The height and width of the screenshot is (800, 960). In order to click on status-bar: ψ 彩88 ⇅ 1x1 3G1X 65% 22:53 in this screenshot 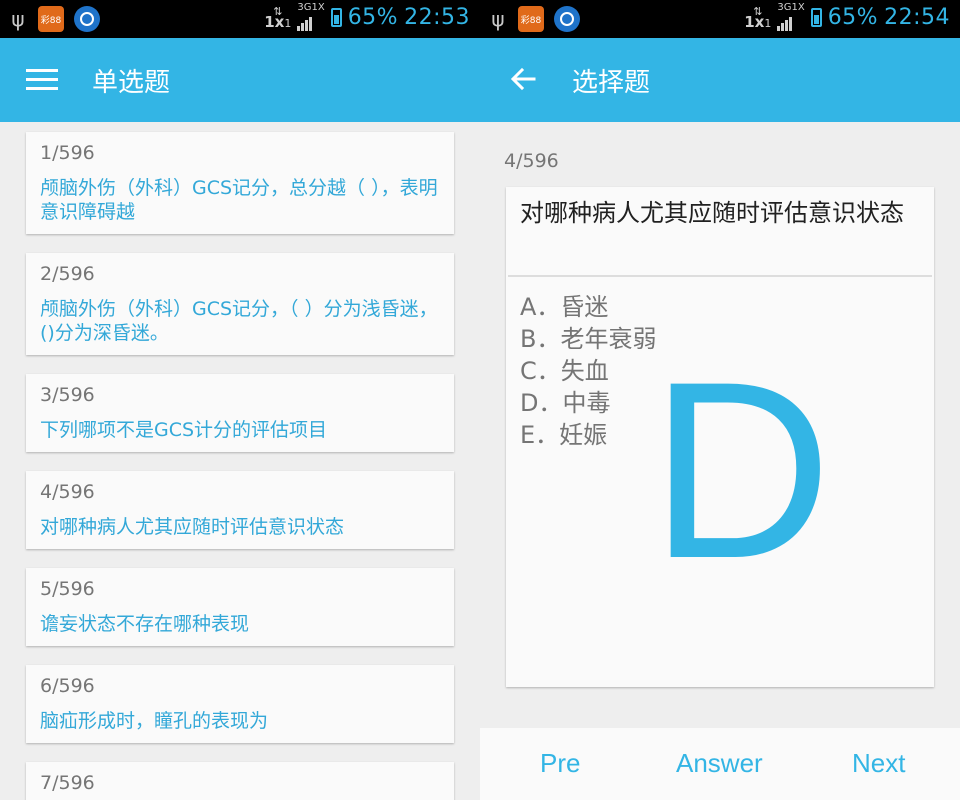, I will do `click(240, 19)`.